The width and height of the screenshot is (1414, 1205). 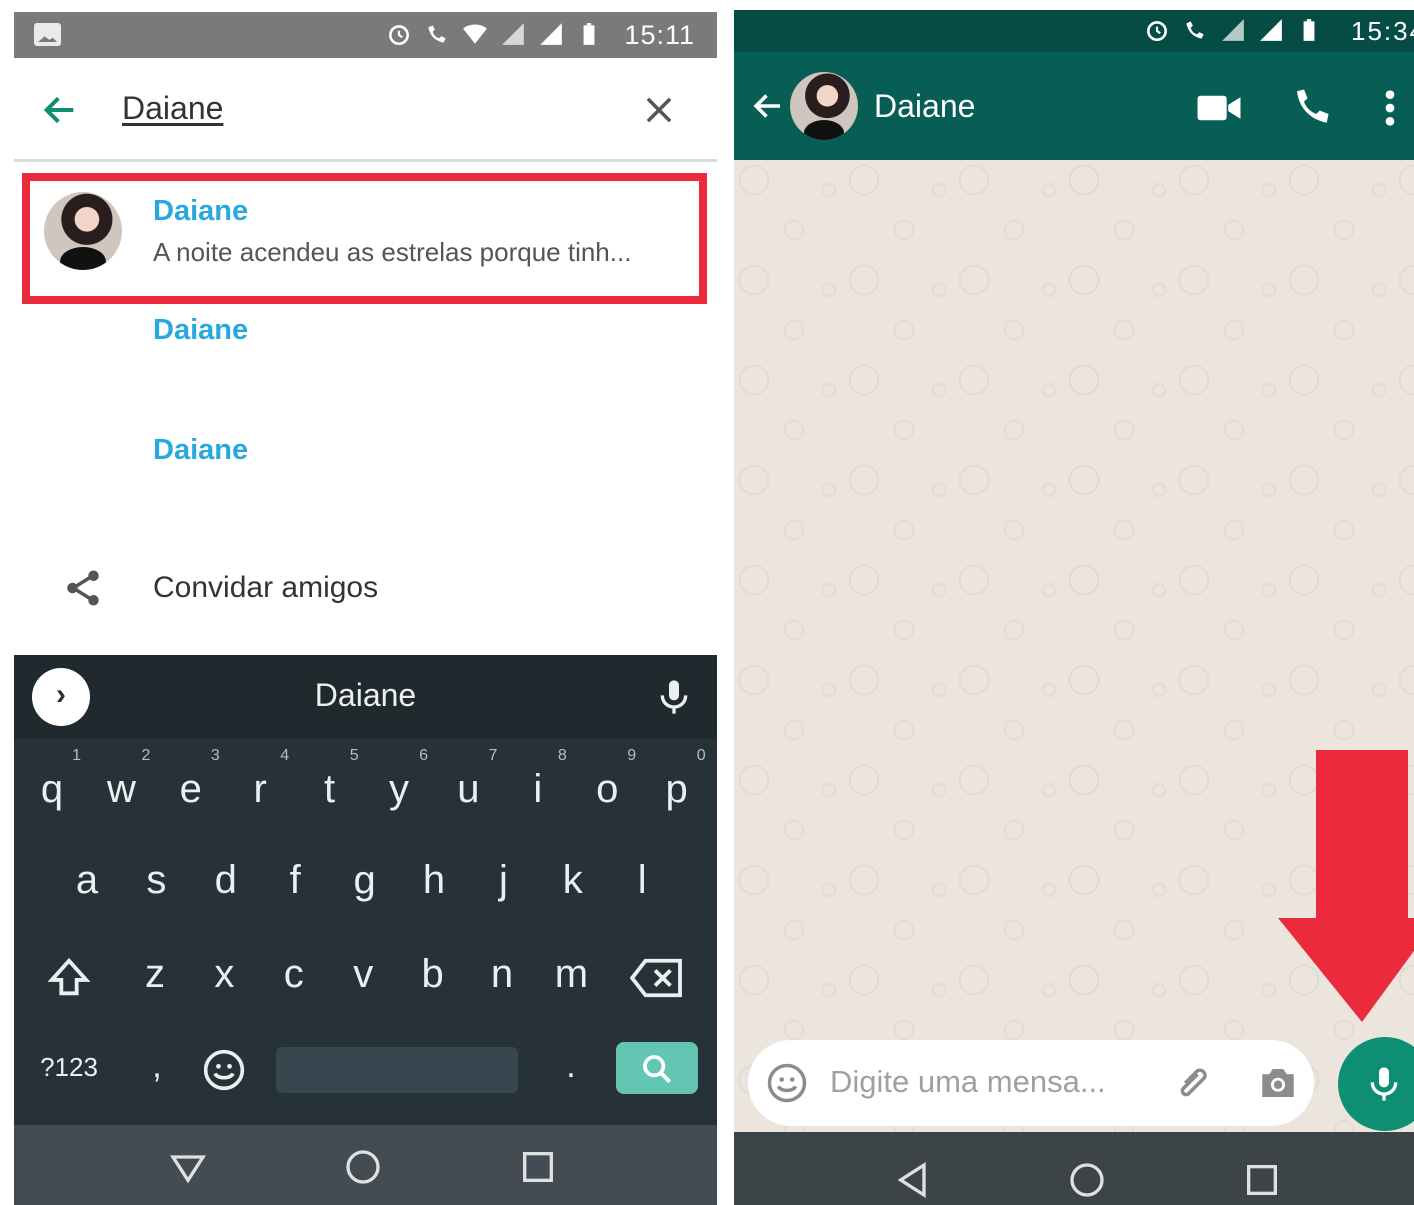 I want to click on suggestion-word: Daiane, so click(x=365, y=695).